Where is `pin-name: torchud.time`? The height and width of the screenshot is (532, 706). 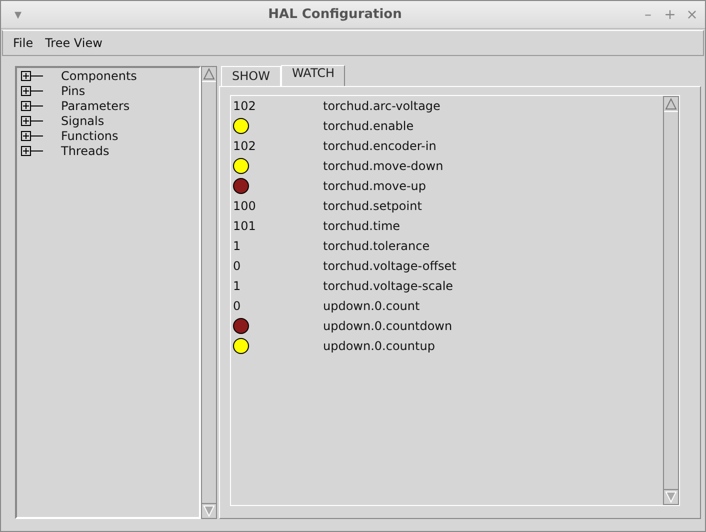
pin-name: torchud.time is located at coordinates (361, 226).